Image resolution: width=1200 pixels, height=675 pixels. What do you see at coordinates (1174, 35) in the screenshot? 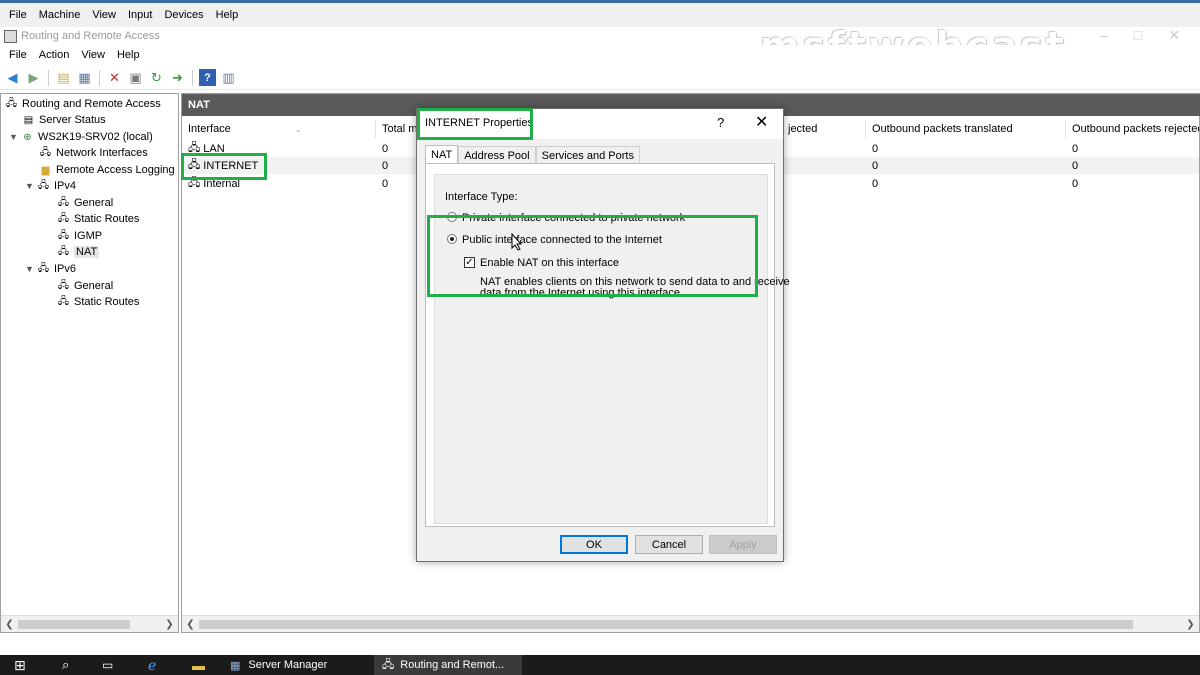
I see `close-window-icon: ✕` at bounding box center [1174, 35].